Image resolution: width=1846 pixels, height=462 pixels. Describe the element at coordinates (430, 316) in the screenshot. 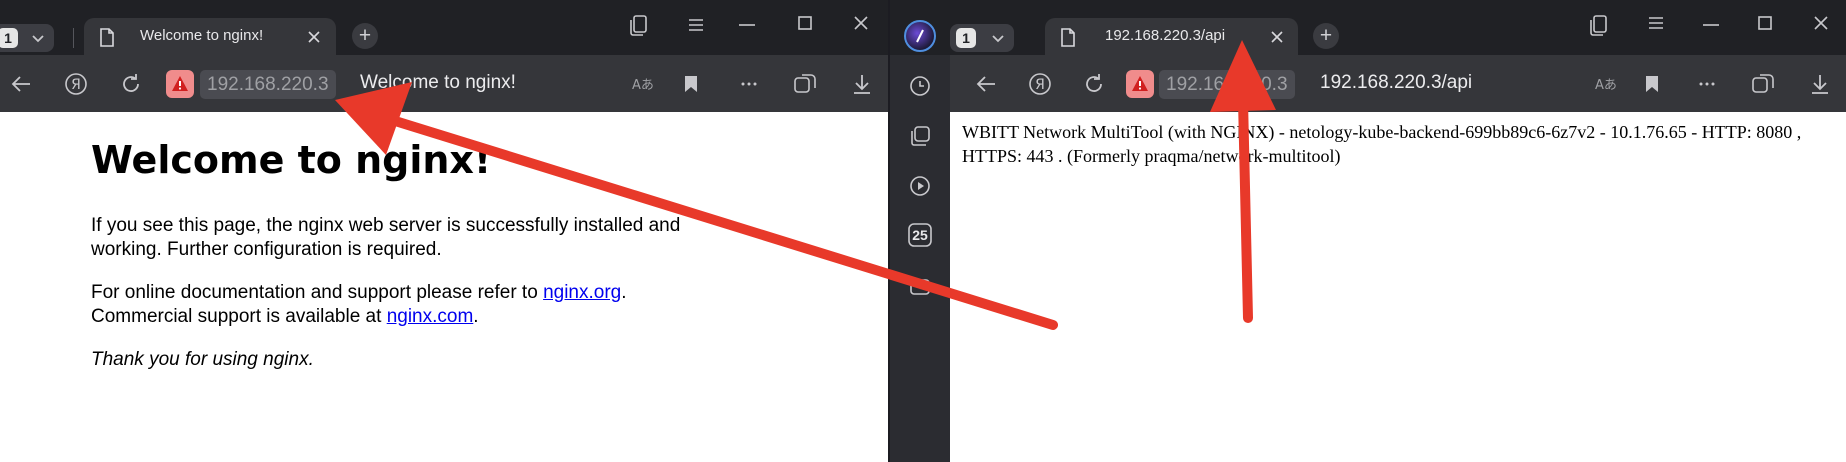

I see `nginx-com-link: nginx.com` at that location.